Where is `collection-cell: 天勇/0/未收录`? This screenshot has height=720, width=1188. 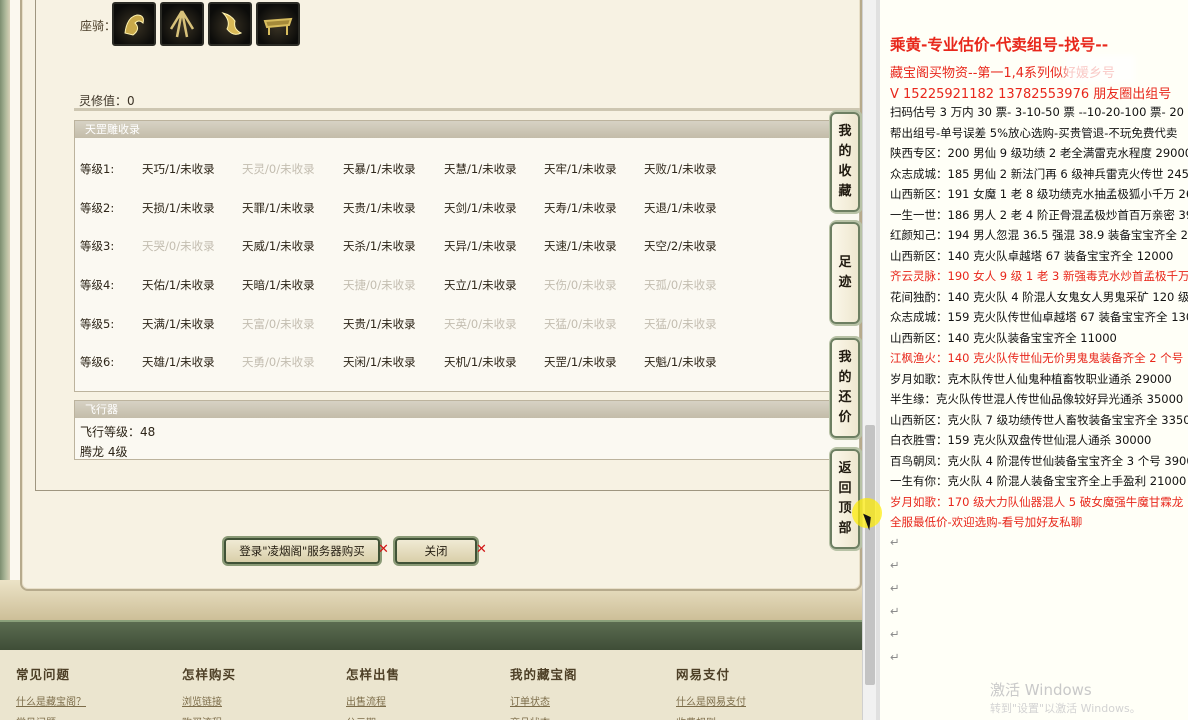
collection-cell: 天勇/0/未收录 is located at coordinates (278, 362).